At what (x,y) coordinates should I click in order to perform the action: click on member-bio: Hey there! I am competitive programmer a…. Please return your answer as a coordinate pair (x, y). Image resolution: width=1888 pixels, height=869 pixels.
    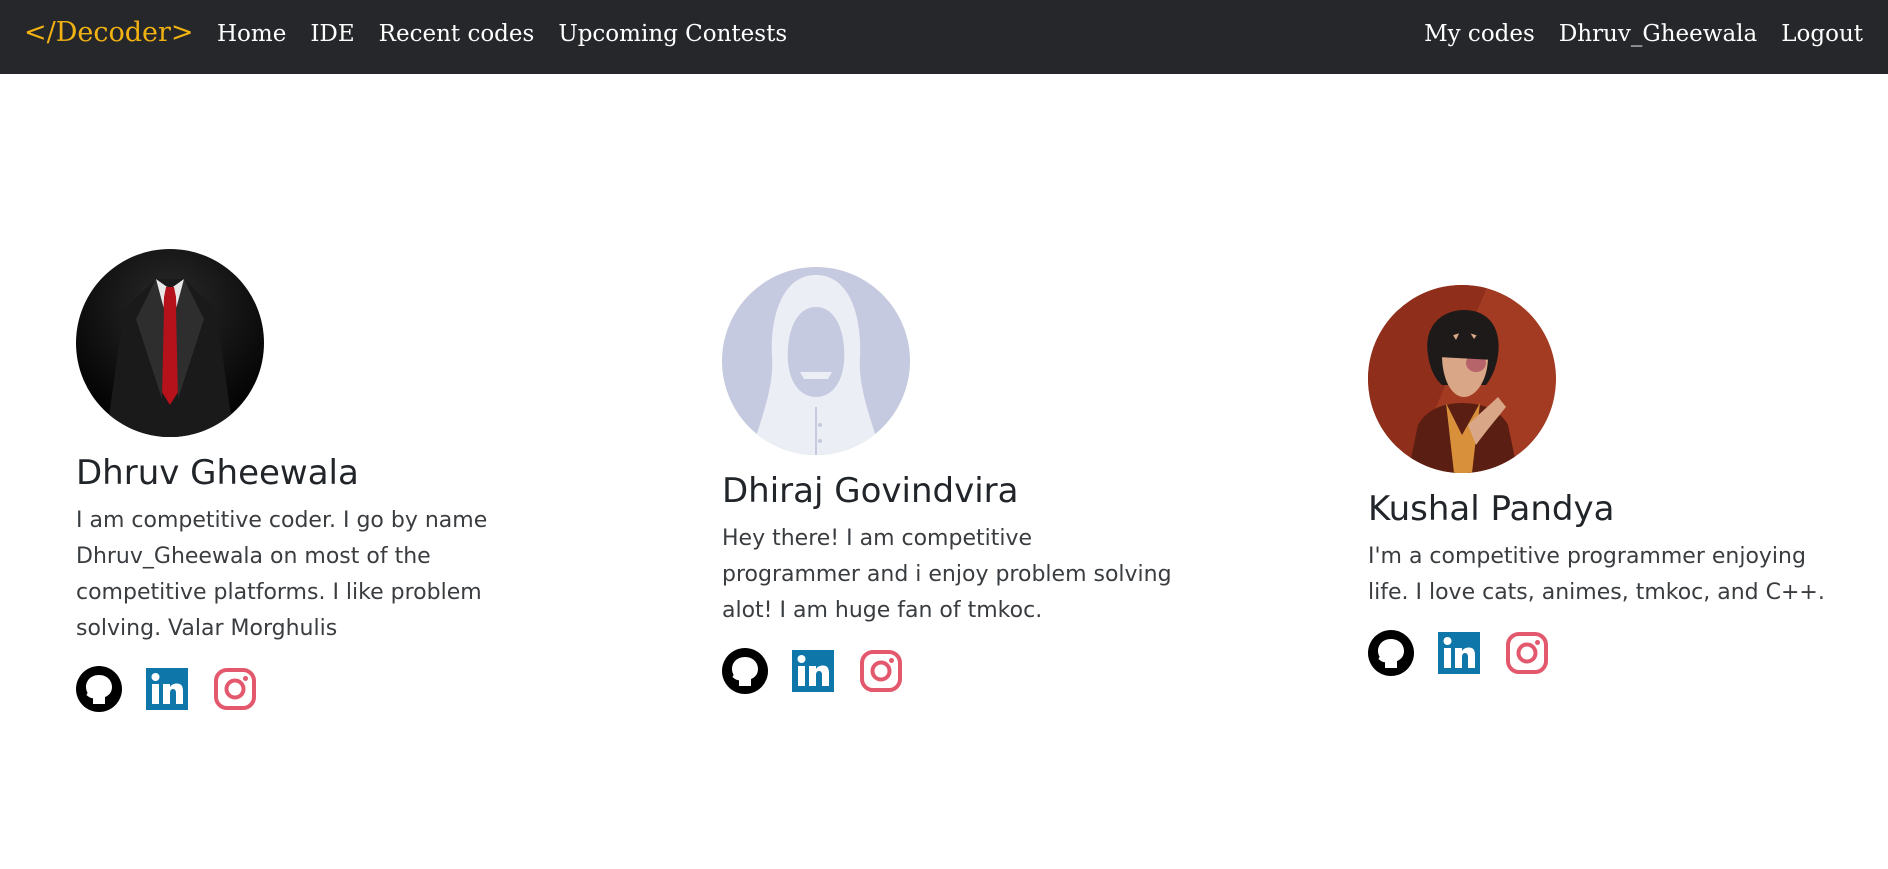
    Looking at the image, I should click on (947, 575).